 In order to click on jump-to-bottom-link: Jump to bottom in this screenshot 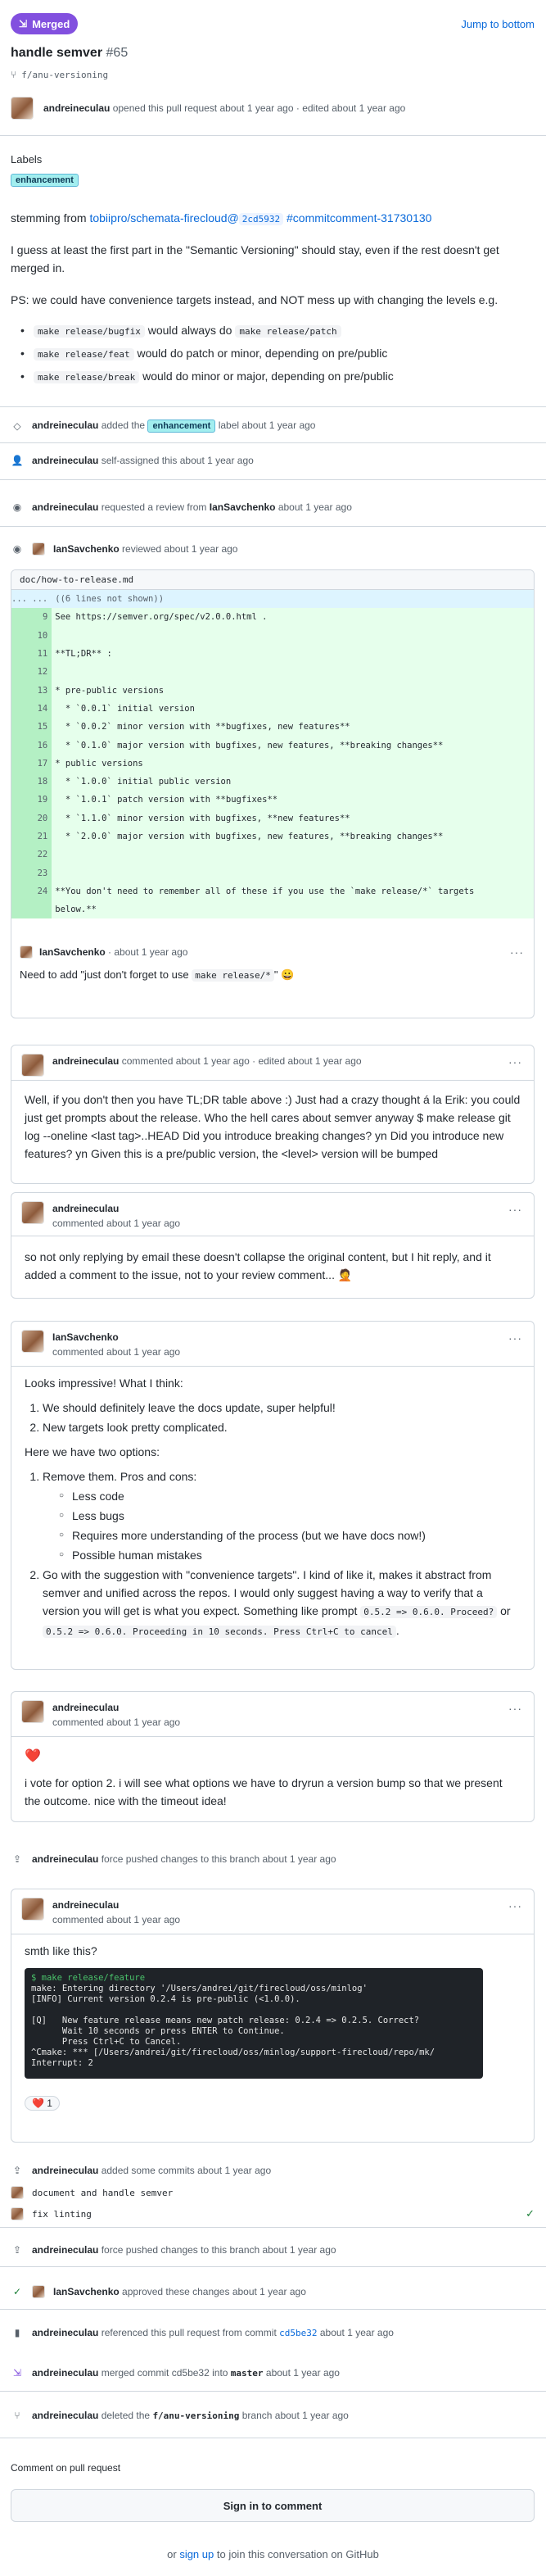, I will do `click(498, 24)`.